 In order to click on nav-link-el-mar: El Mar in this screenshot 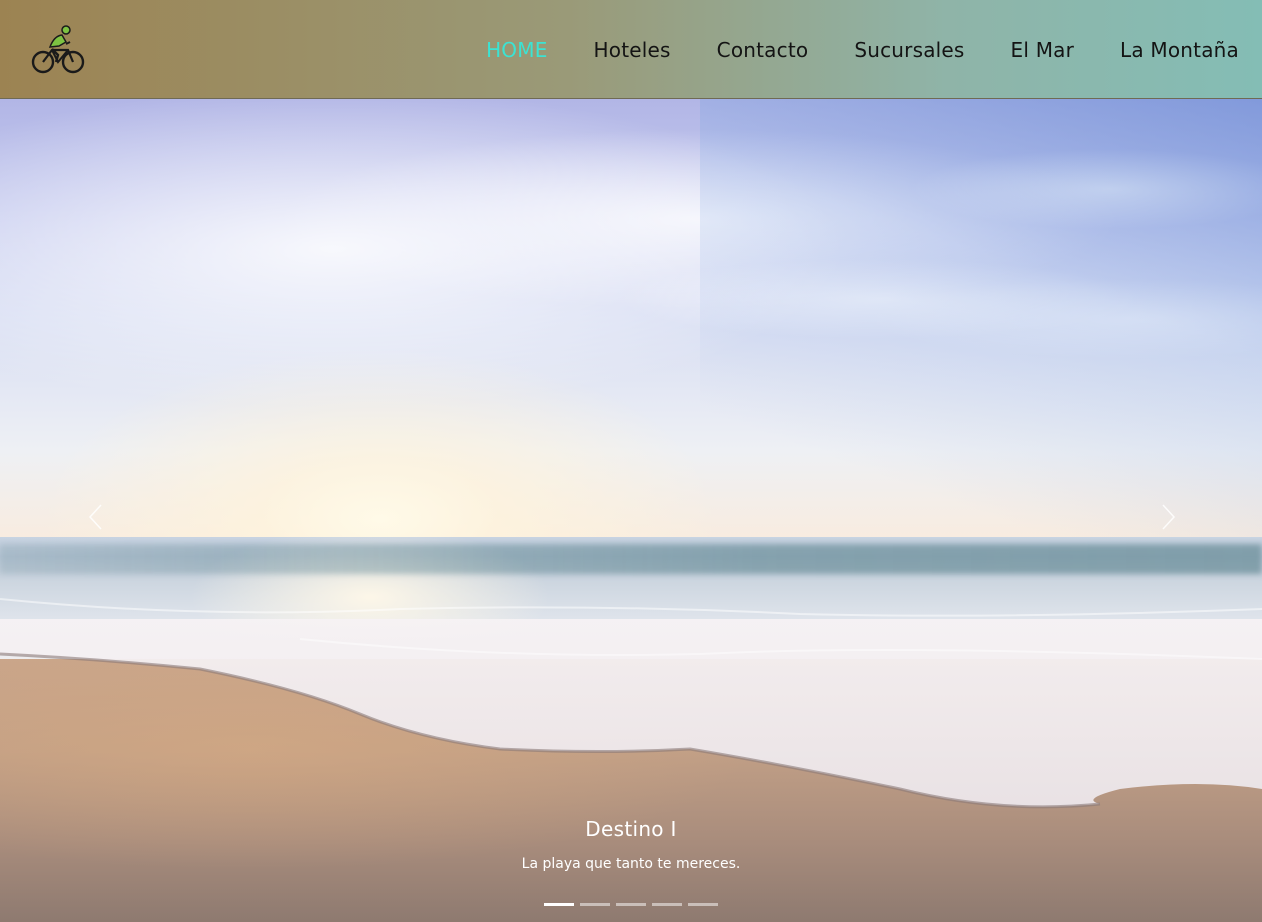, I will do `click(1043, 50)`.